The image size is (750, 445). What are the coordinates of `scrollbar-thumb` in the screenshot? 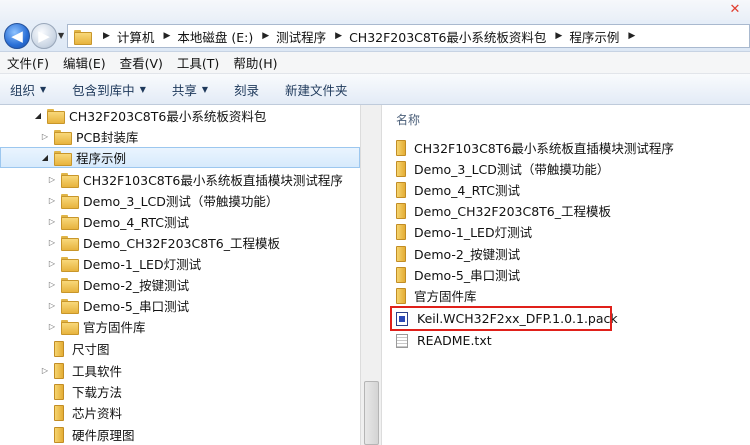 It's located at (371, 413).